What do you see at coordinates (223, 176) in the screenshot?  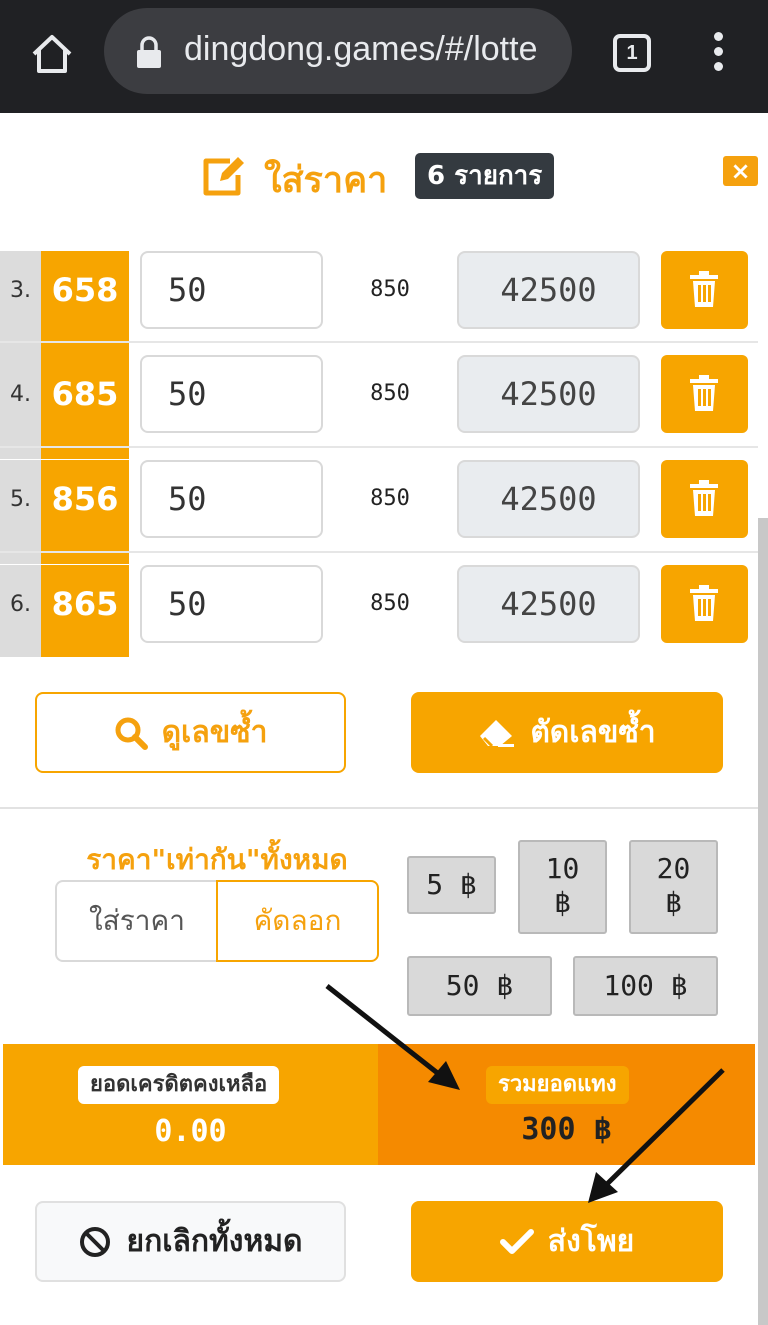 I see `edit-icon` at bounding box center [223, 176].